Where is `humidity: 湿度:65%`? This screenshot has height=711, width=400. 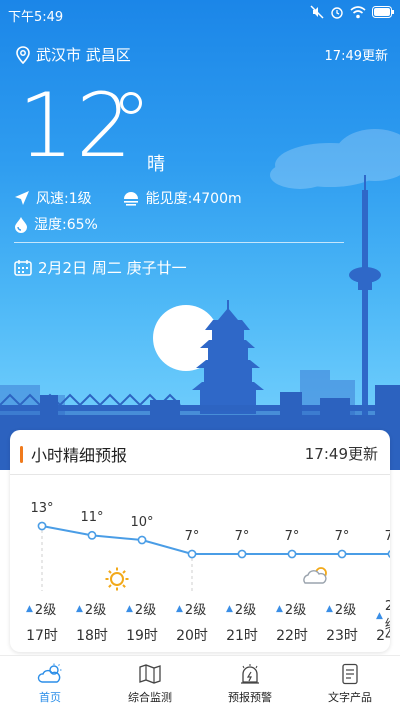
humidity: 湿度:65% is located at coordinates (66, 225).